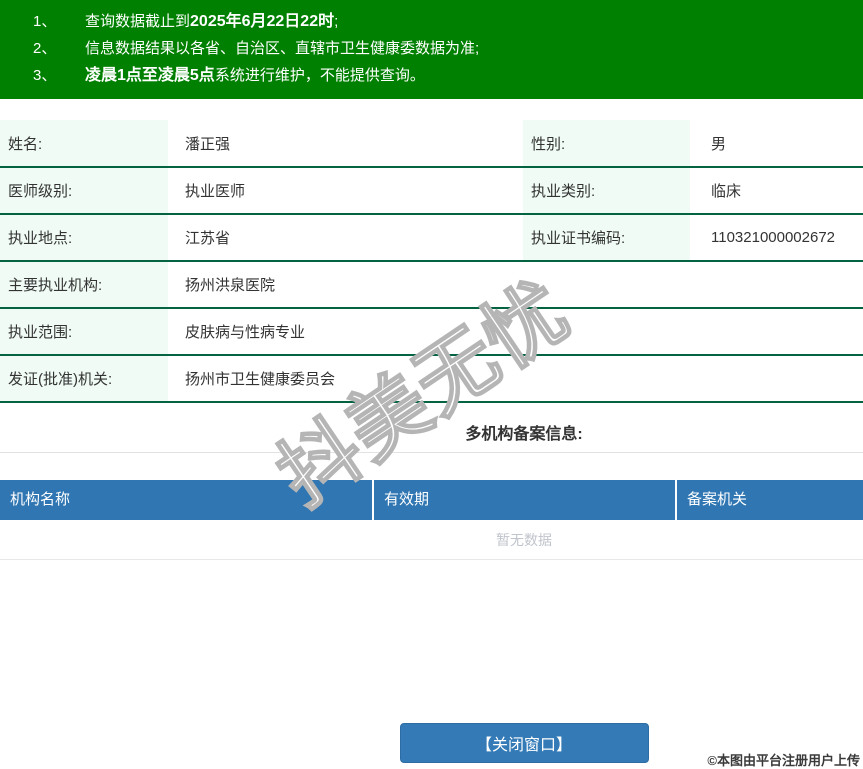 The image size is (863, 769). I want to click on notice-text: 系统进行维护，不能提供查询。, so click(319, 75).